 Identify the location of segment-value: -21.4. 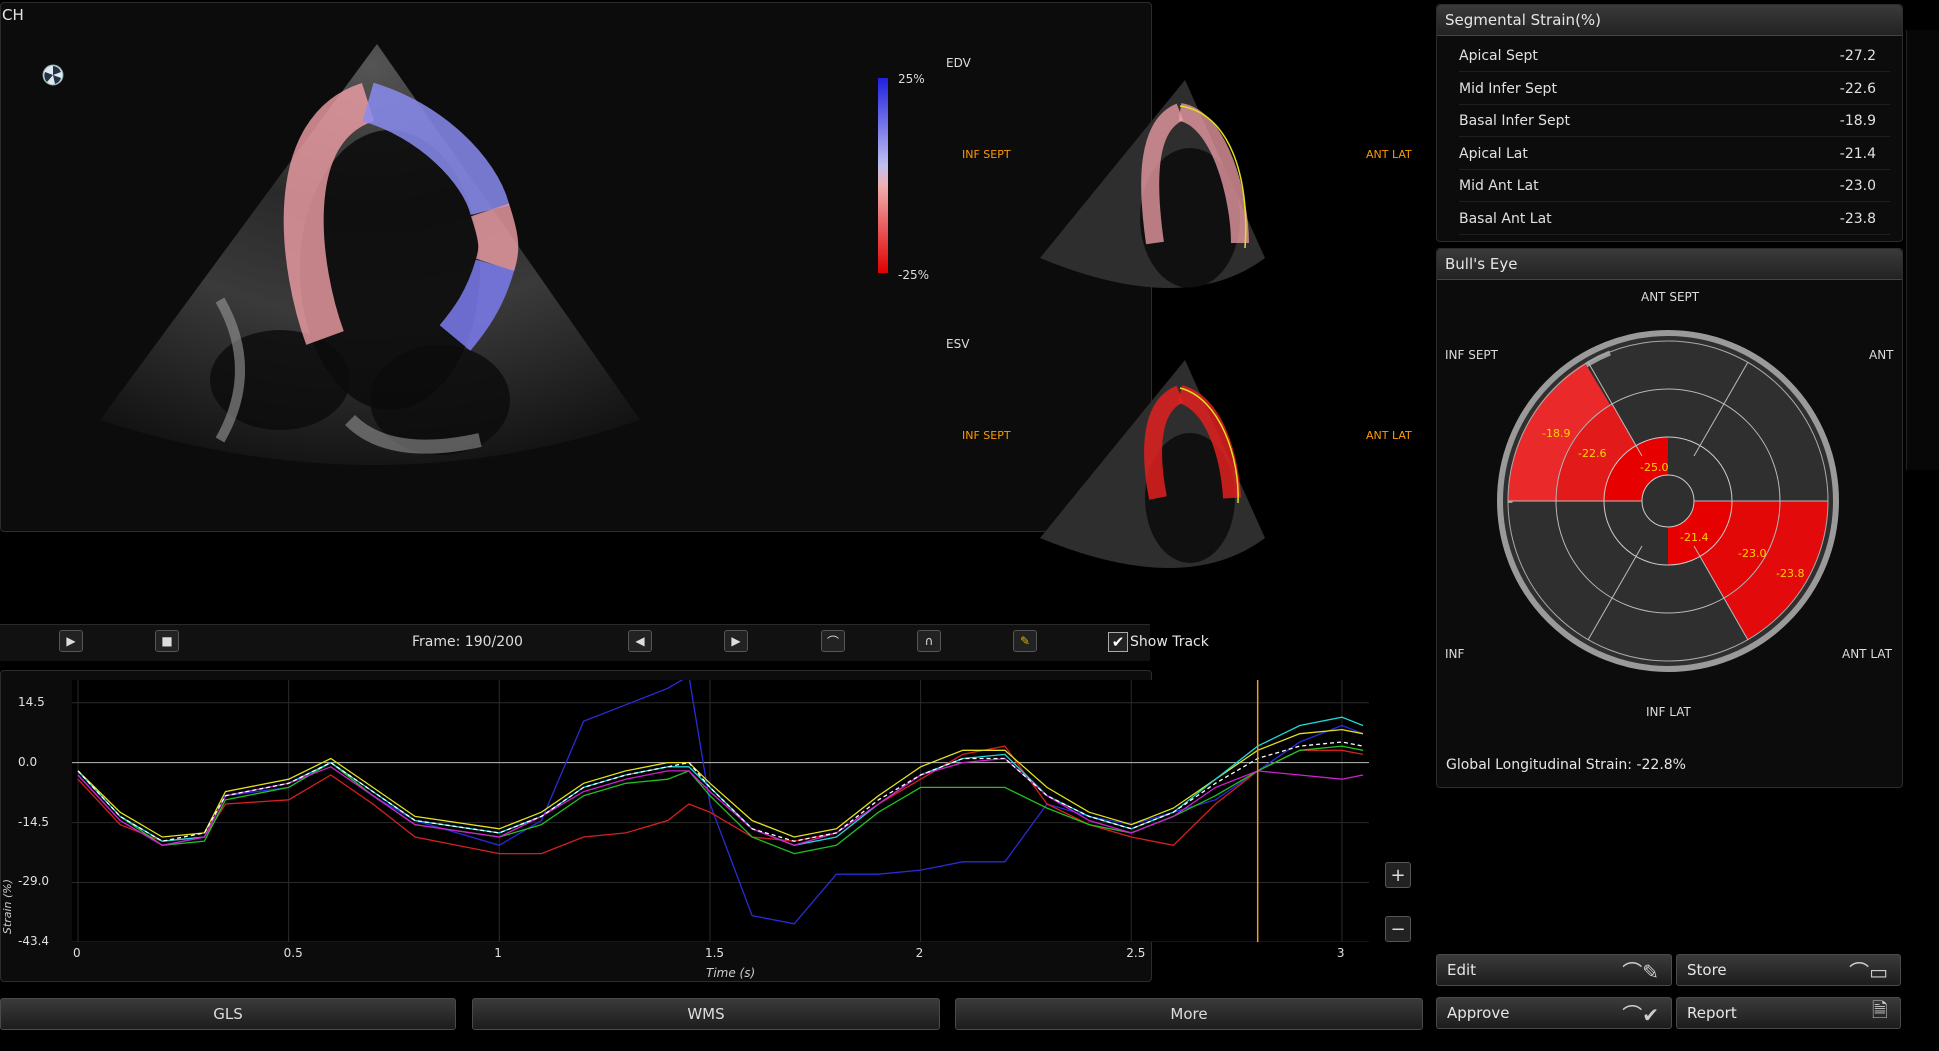
(1857, 153).